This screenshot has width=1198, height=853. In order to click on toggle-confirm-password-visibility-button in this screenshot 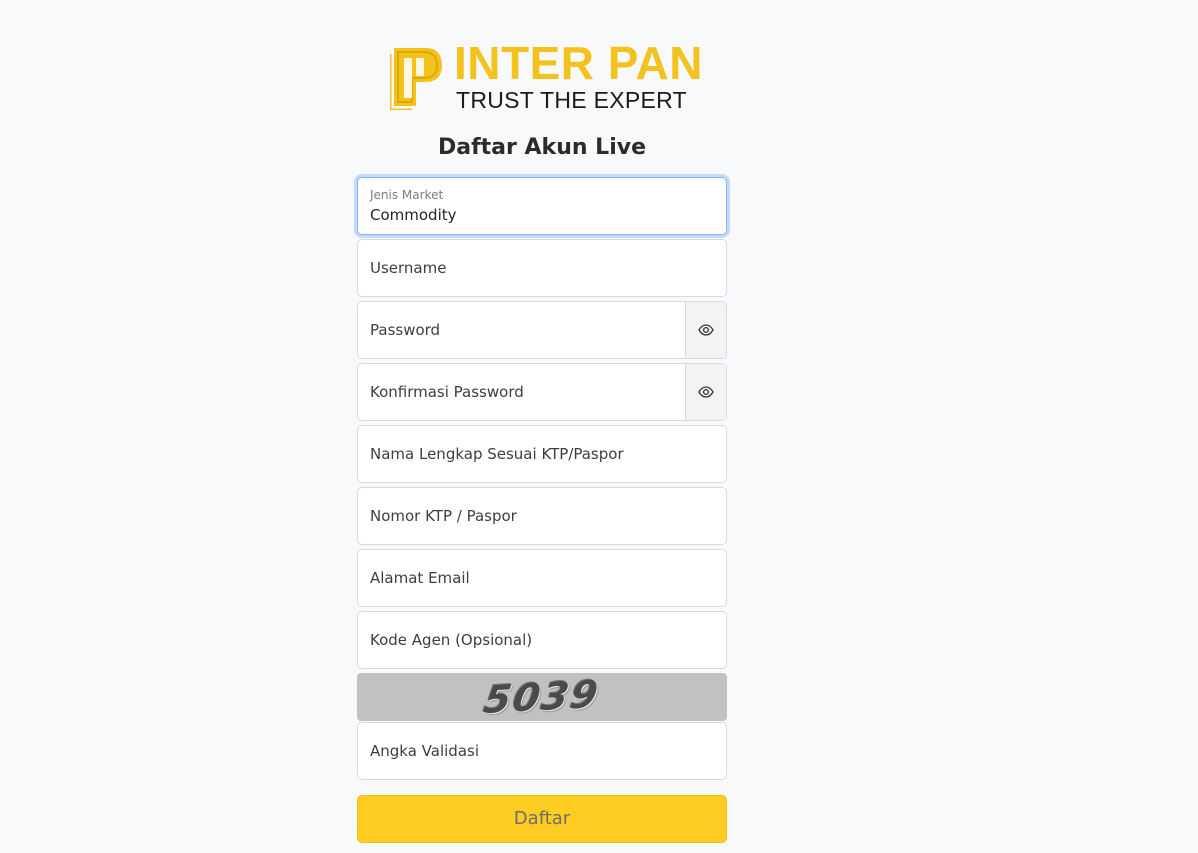, I will do `click(705, 392)`.